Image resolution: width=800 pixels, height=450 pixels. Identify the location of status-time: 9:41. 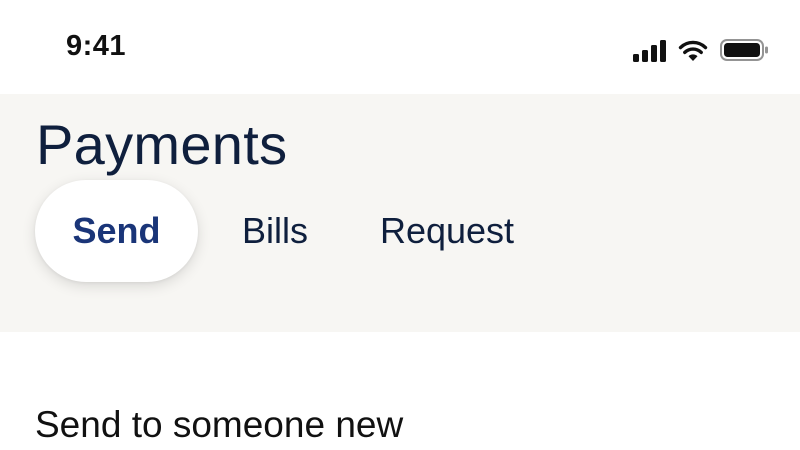
(96, 46).